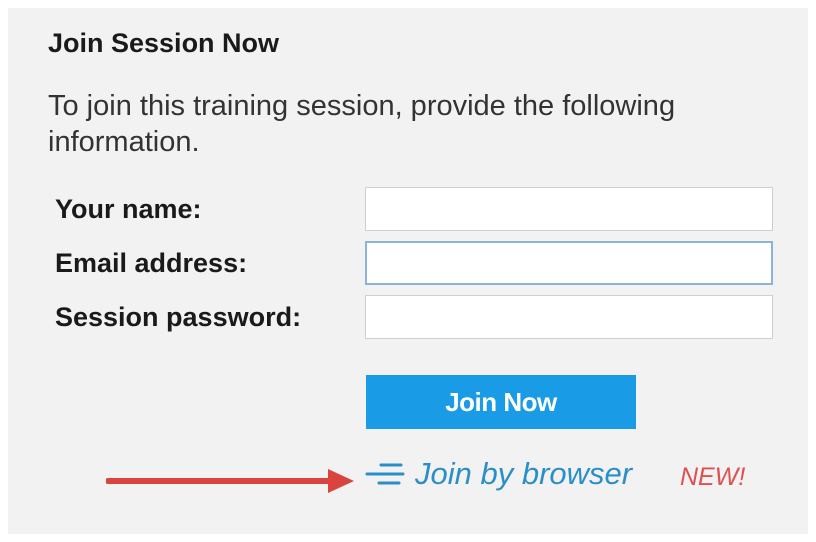 The height and width of the screenshot is (542, 816). I want to click on new-badge: NEW!, so click(713, 477).